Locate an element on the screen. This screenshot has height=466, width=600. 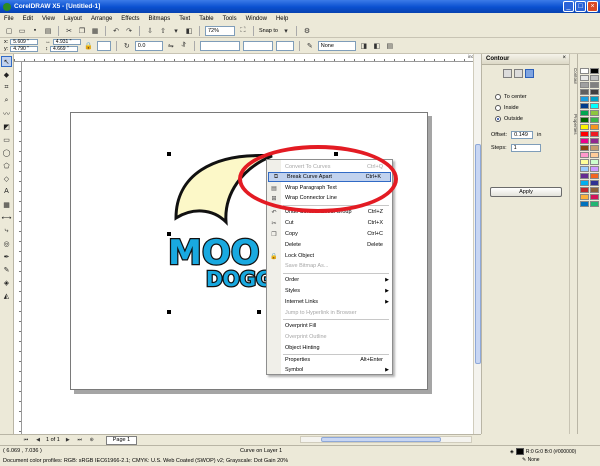
width-field: 4.931 " is located at coordinates (66, 42).